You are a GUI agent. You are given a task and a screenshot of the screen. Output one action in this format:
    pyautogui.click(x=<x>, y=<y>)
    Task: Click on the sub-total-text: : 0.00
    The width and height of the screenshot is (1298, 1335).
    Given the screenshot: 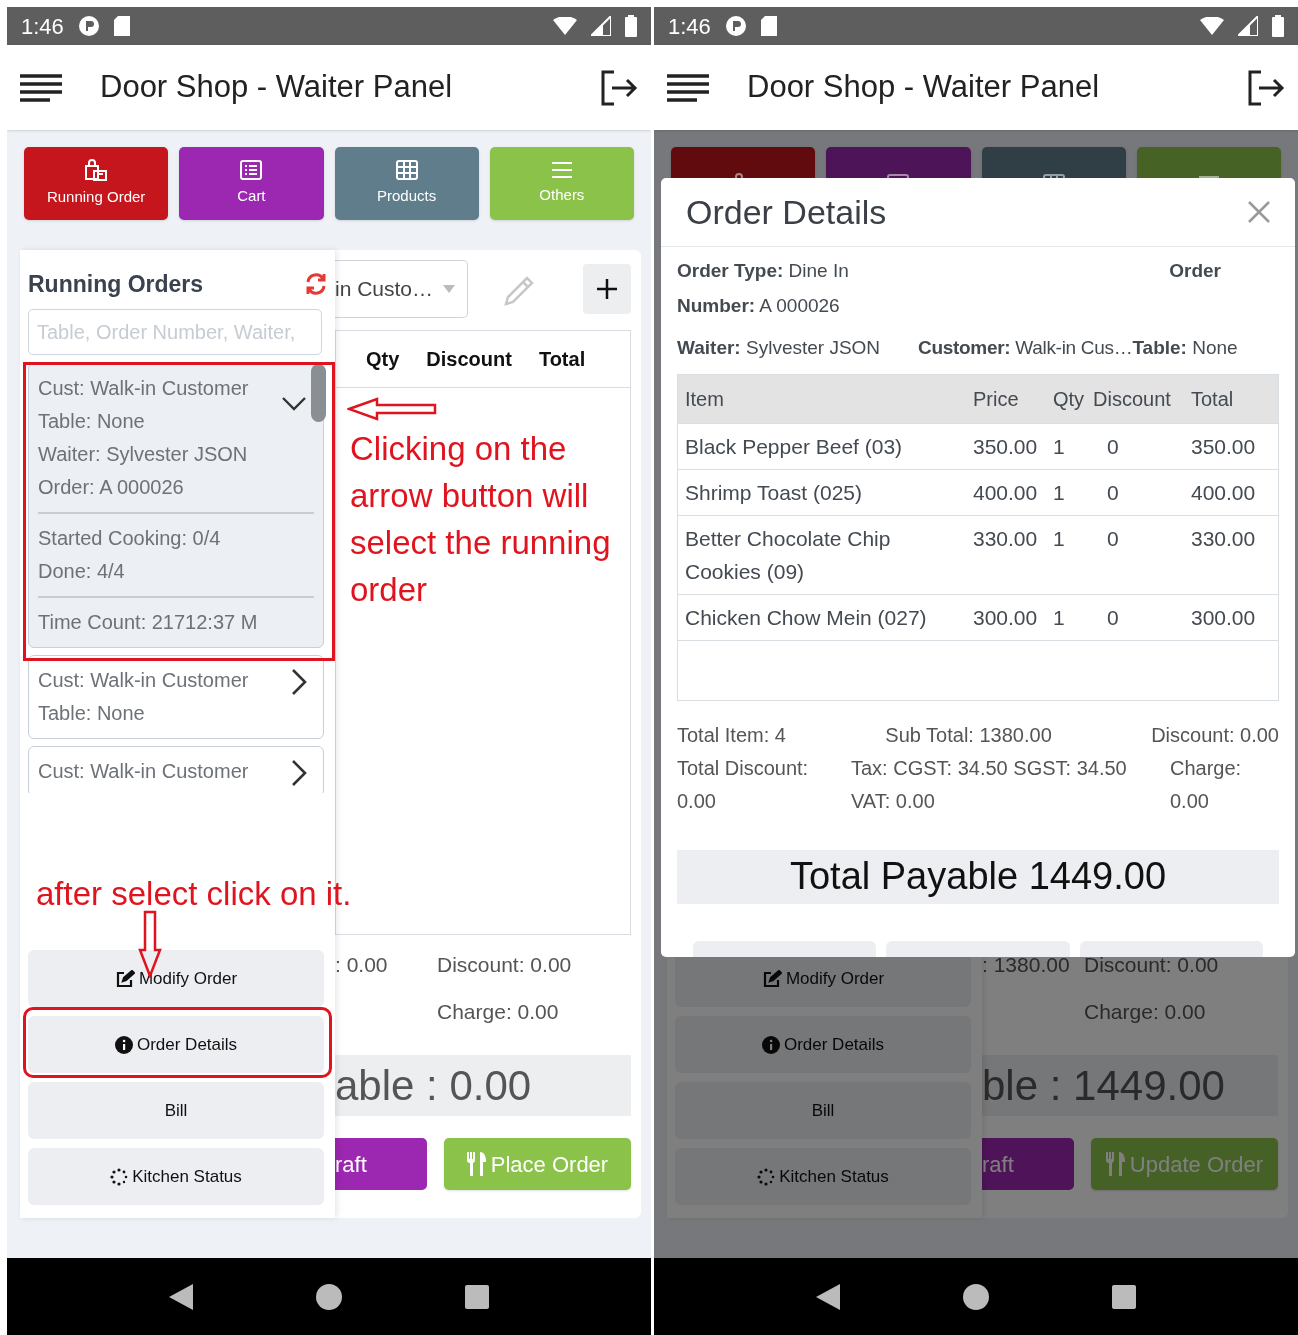 What is the action you would take?
    pyautogui.click(x=362, y=965)
    